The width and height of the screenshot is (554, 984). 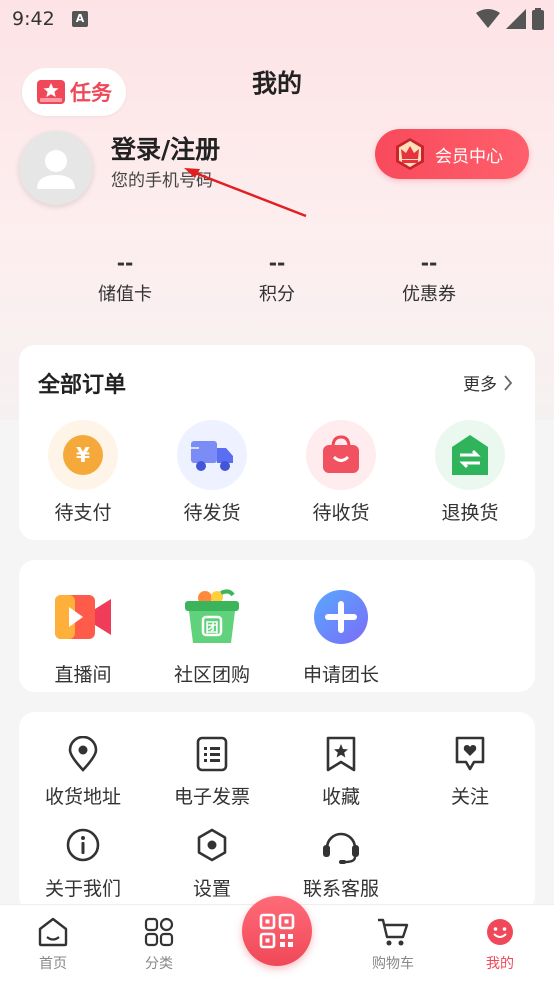 I want to click on tab-label: 我的, so click(x=500, y=964).